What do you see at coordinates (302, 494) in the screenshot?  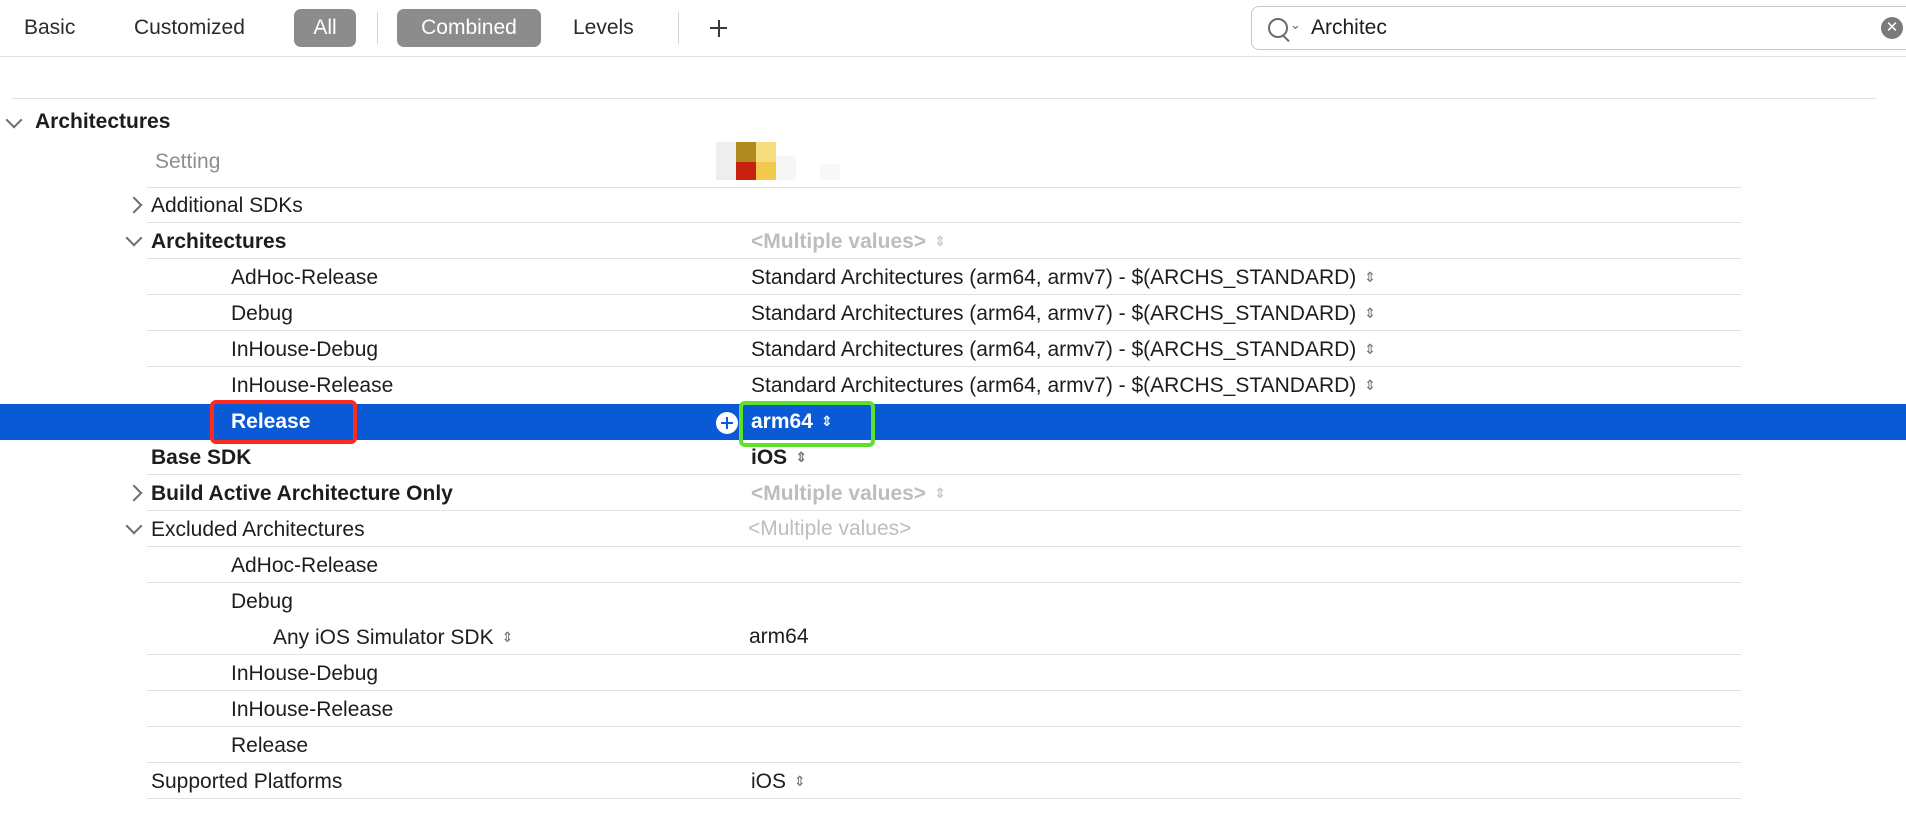 I see `setting-label: Build Active Architecture Only` at bounding box center [302, 494].